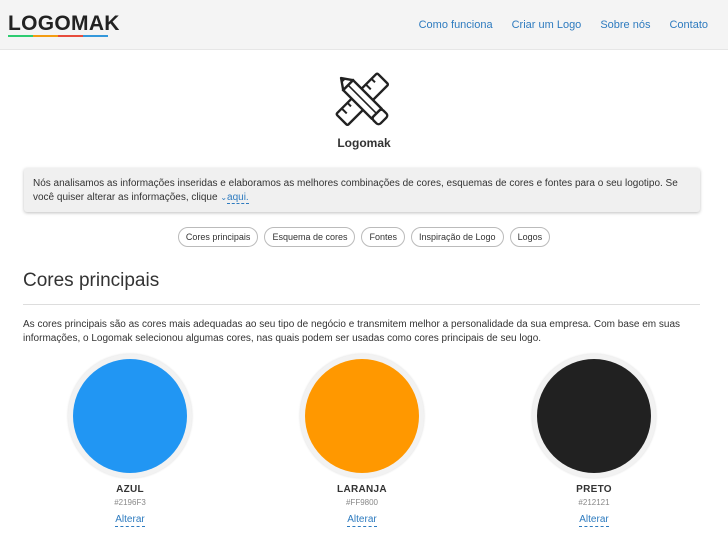  I want to click on pill-inspiracao-de-logo: Inspiração de Logo, so click(457, 237).